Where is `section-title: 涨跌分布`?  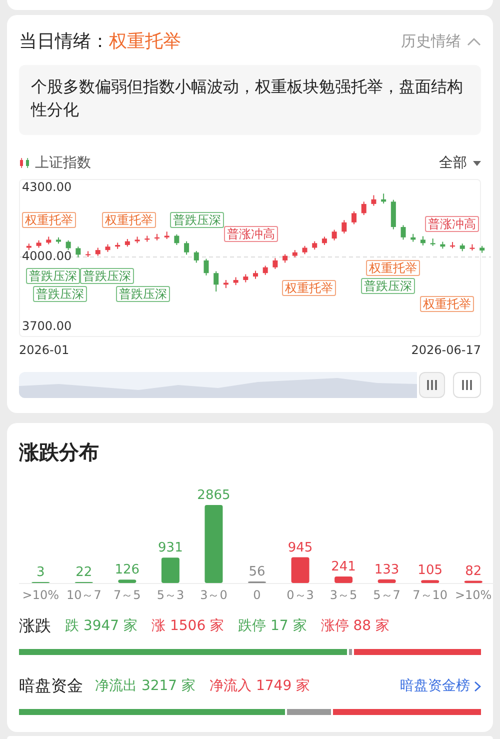
section-title: 涨跌分布 is located at coordinates (59, 452).